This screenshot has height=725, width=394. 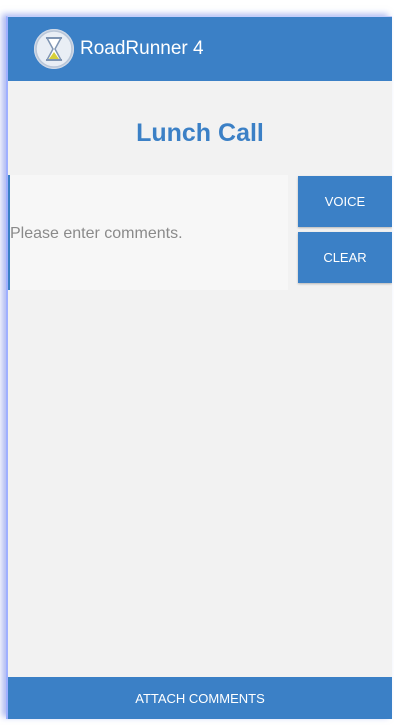 I want to click on comments-input: Please enter comments., so click(x=148, y=232).